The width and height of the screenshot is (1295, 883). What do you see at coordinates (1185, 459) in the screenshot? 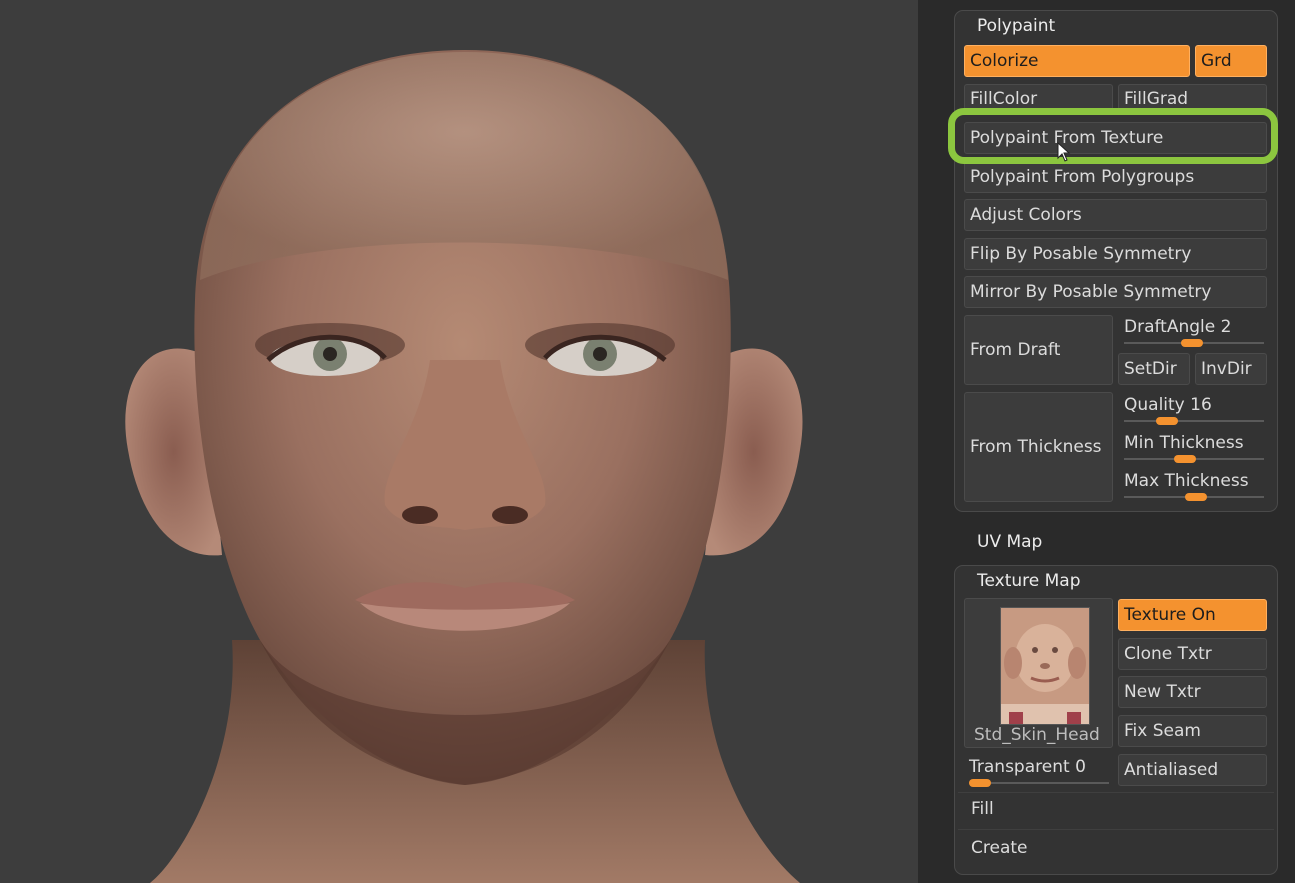
I see `min-thickness-knob` at bounding box center [1185, 459].